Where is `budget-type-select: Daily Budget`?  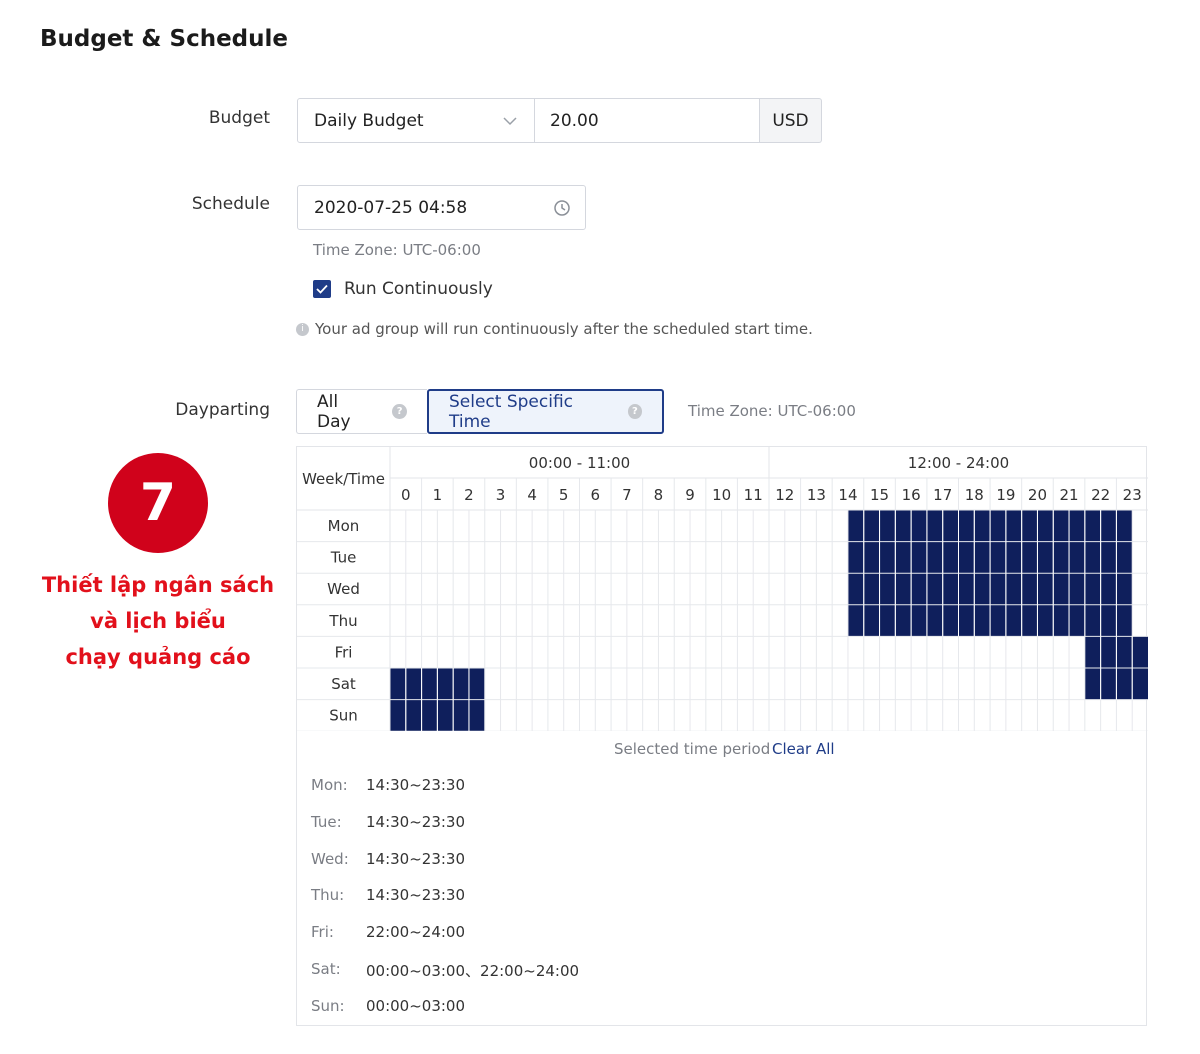
budget-type-select: Daily Budget is located at coordinates (416, 120).